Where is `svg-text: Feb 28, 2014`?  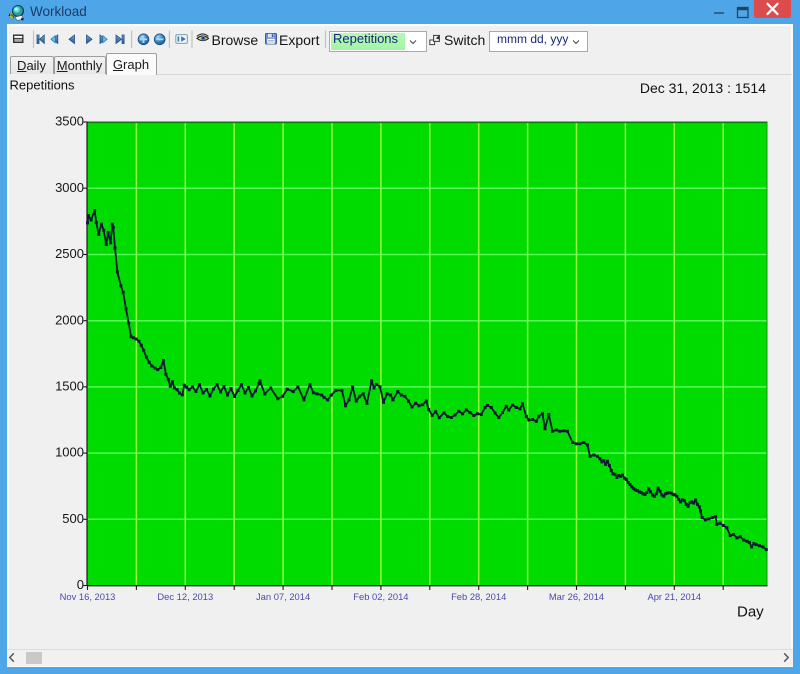
svg-text: Feb 28, 2014 is located at coordinates (478, 596).